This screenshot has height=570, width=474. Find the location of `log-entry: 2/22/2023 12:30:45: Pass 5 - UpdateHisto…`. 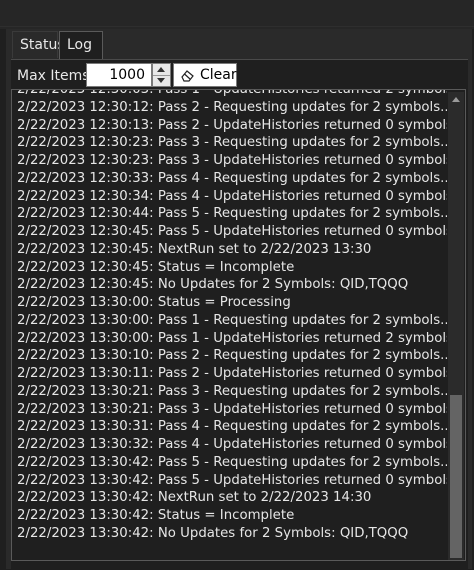

log-entry: 2/22/2023 12:30:45: Pass 5 - UpdateHisto… is located at coordinates (232, 231).